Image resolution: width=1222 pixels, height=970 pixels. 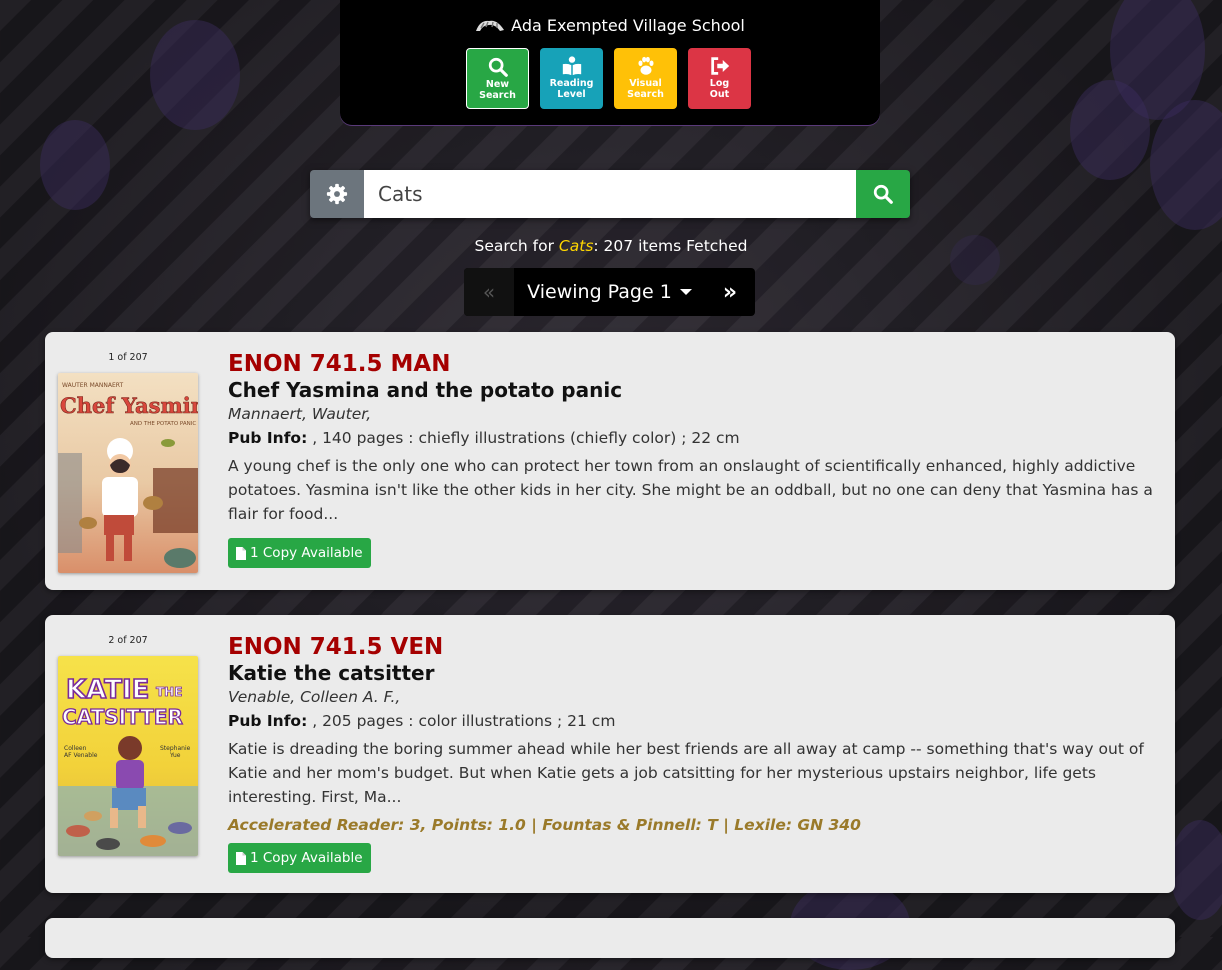 I want to click on caret-down-icon, so click(x=685, y=292).